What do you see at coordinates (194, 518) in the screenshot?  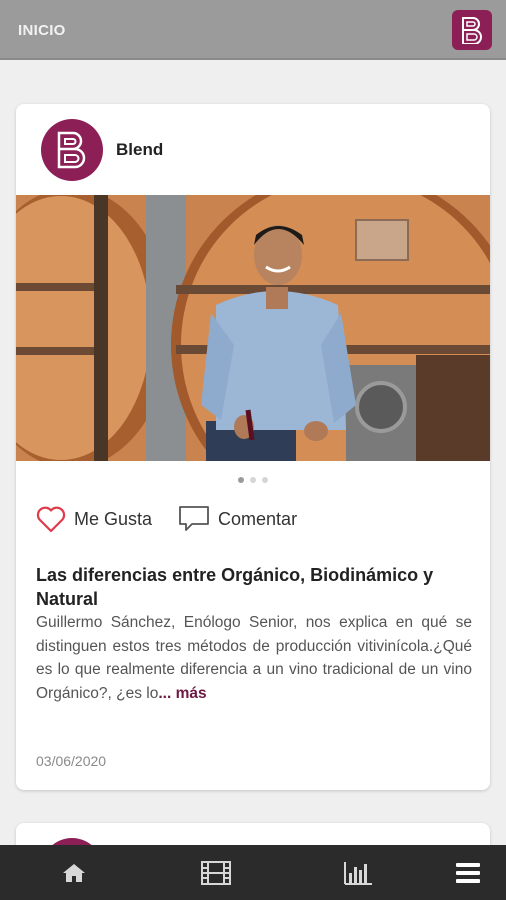 I see `comment-icon` at bounding box center [194, 518].